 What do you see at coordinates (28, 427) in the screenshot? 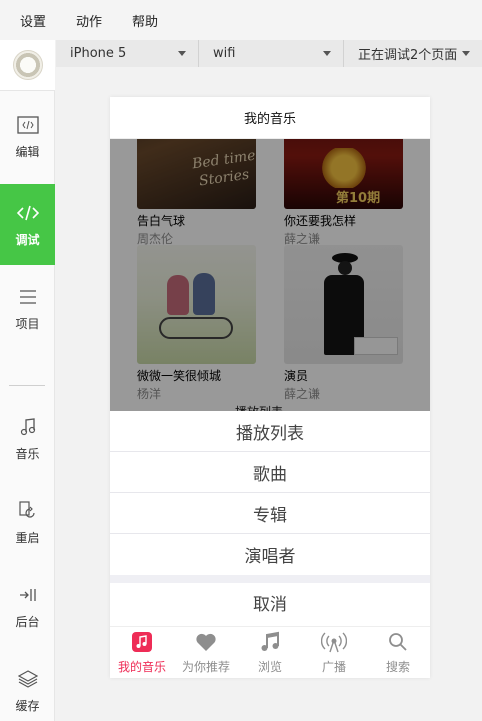
I see `music-note-icon` at bounding box center [28, 427].